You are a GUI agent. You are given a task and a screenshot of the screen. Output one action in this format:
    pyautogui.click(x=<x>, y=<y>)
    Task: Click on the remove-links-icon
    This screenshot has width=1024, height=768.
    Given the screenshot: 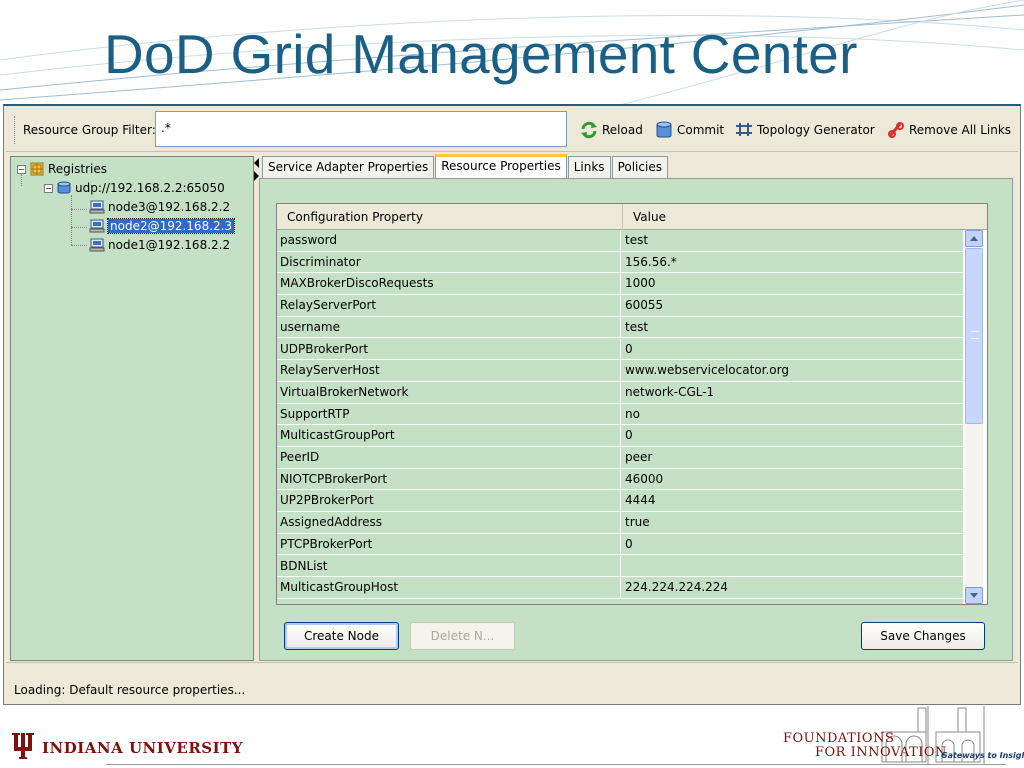 What is the action you would take?
    pyautogui.click(x=896, y=130)
    